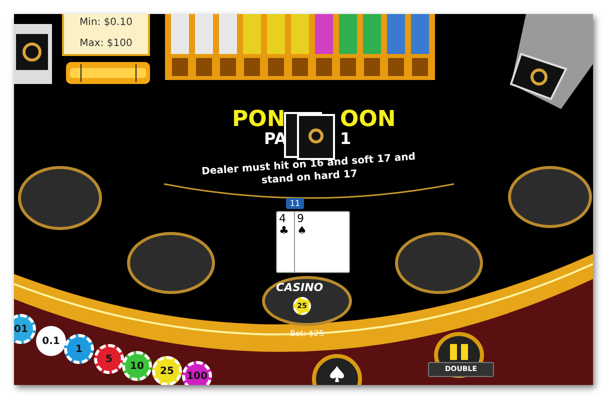 The image size is (605, 400). I want to click on card-suit: ♠, so click(302, 231).